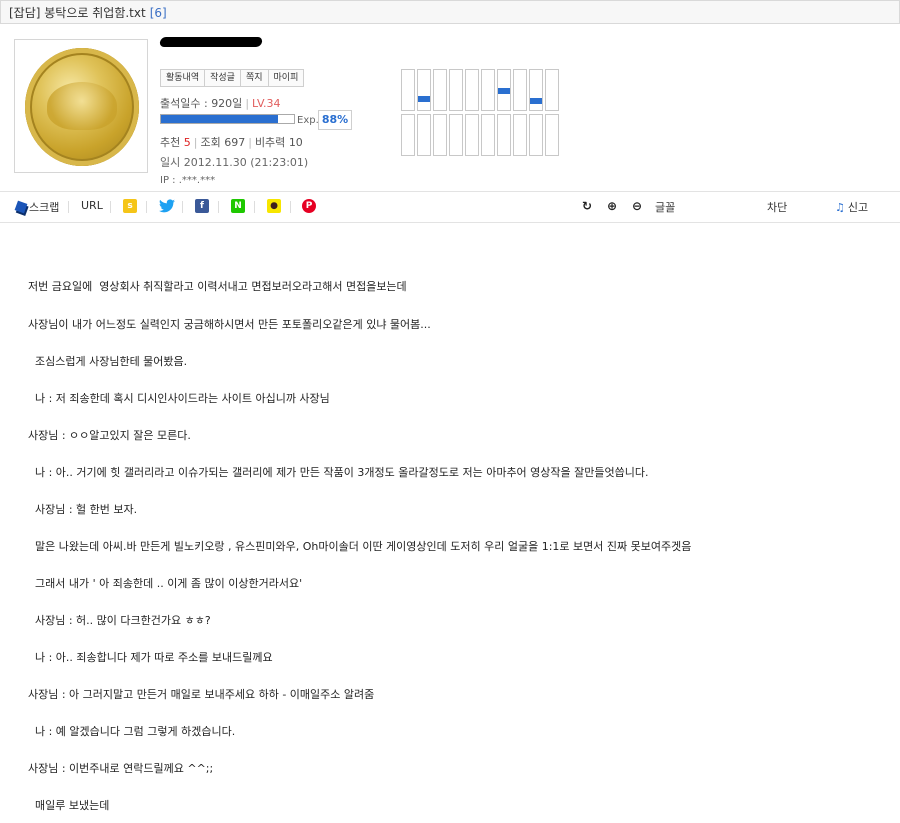  I want to click on body-line: 사장님 : ㅇㅇ알고있지 잘은 모른다., so click(109, 435).